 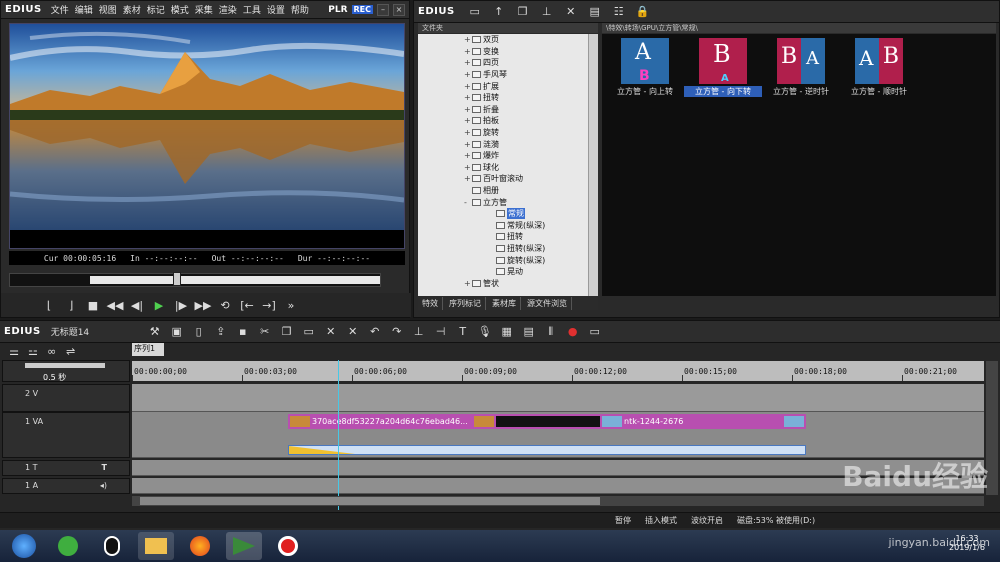 What do you see at coordinates (177, 279) in the screenshot?
I see `scrub-handle` at bounding box center [177, 279].